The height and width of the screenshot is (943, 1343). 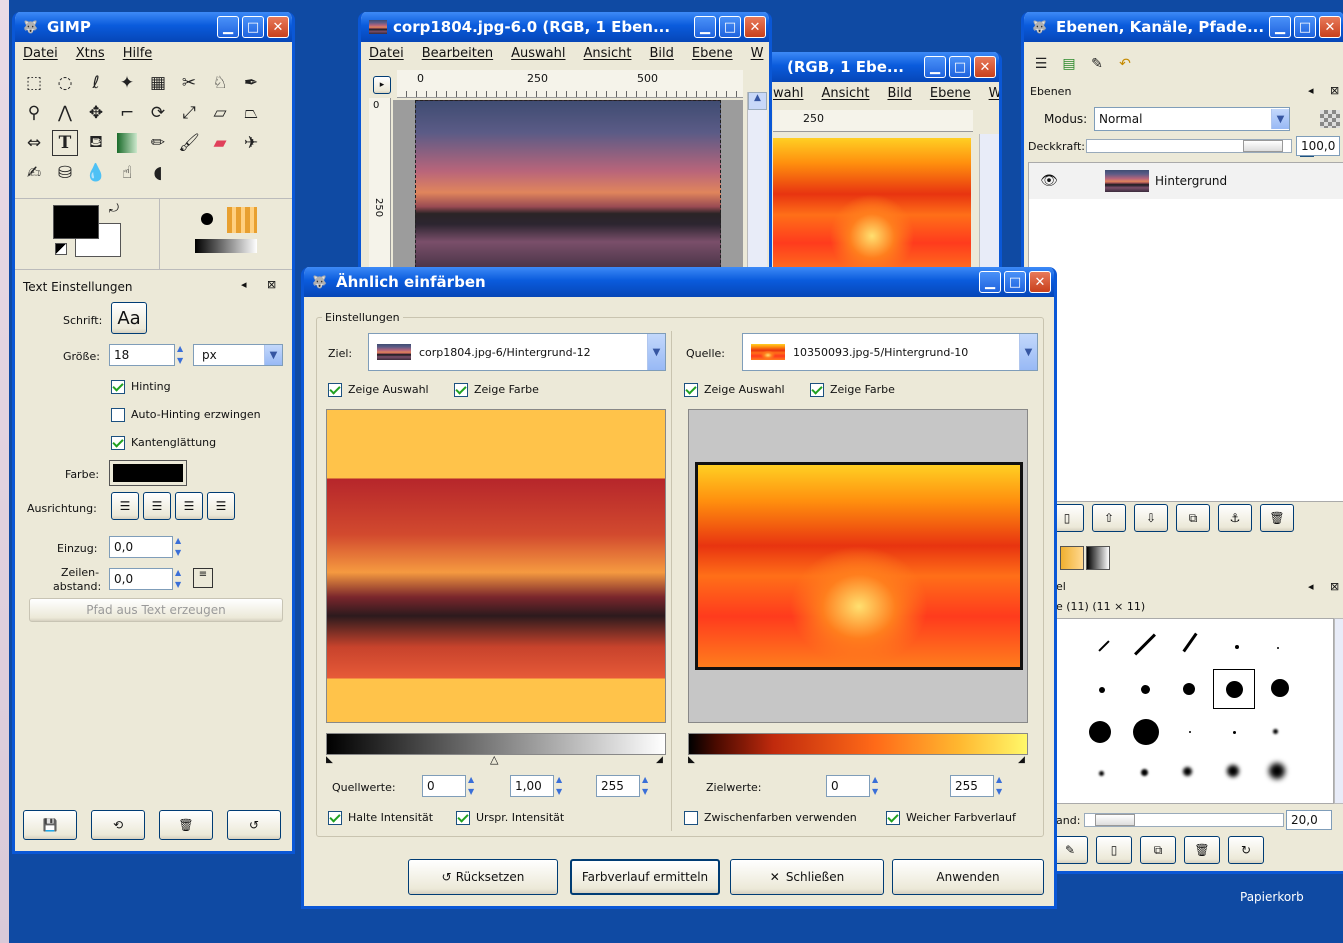 What do you see at coordinates (96, 83) in the screenshot?
I see `lasso-icon: ℓ` at bounding box center [96, 83].